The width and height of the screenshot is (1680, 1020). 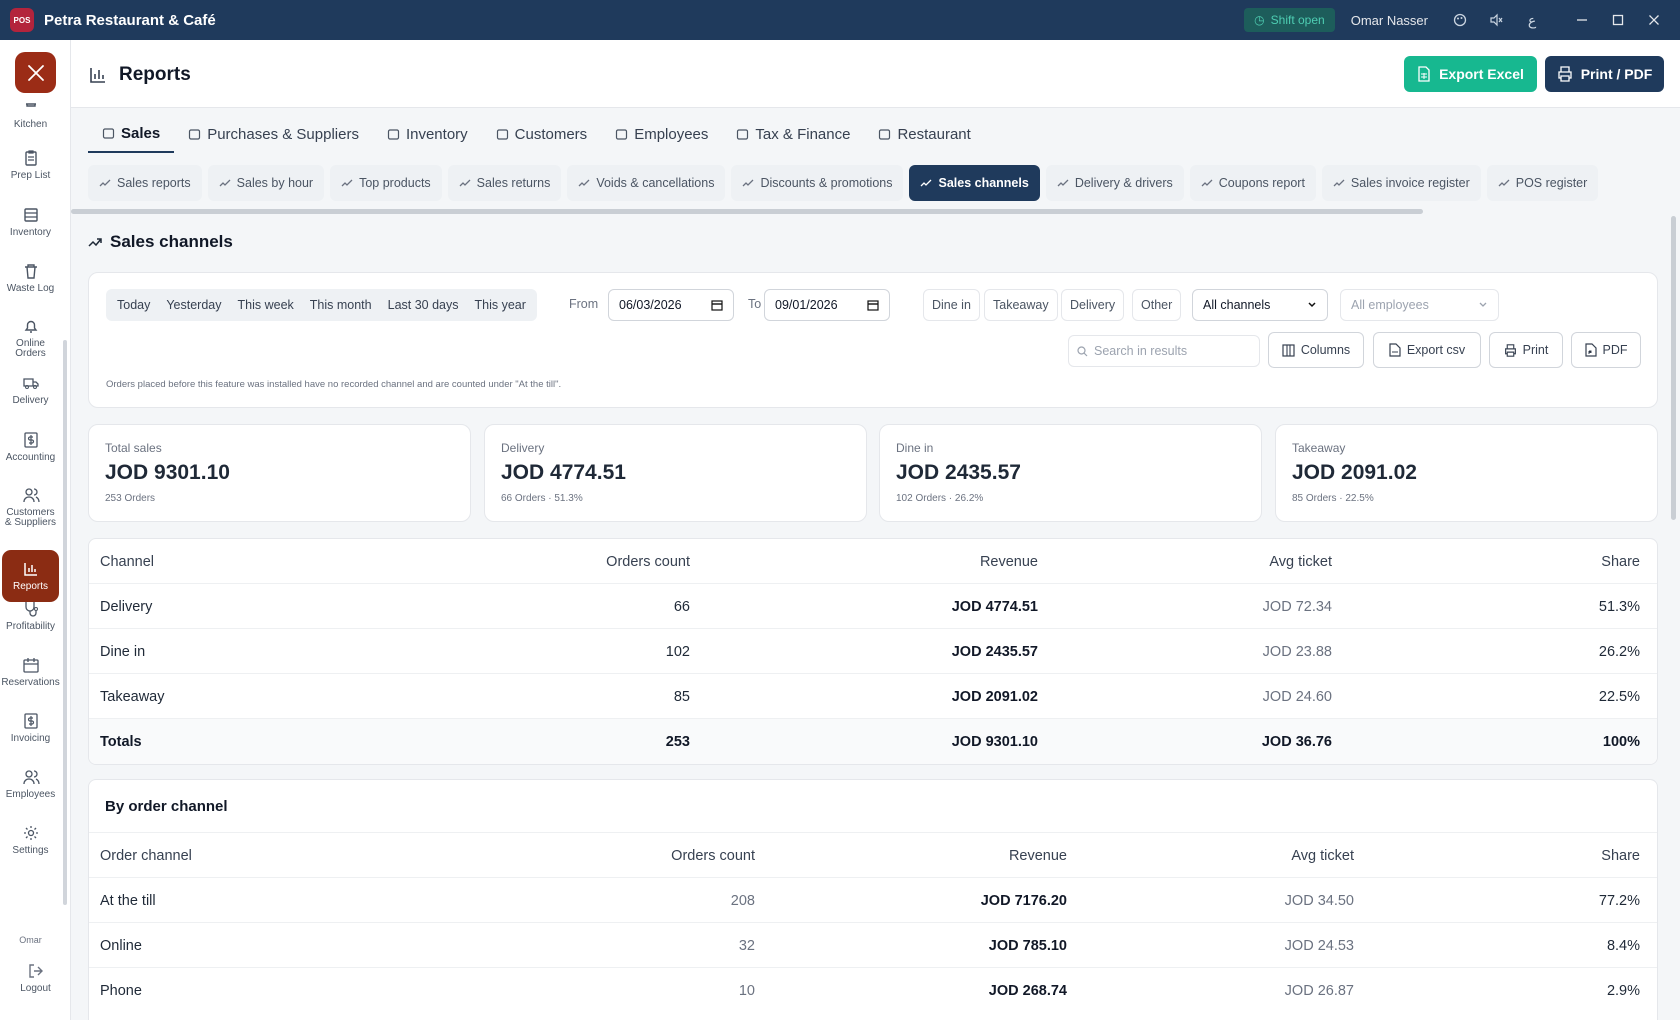 I want to click on tab-employees: Employees, so click(x=661, y=134).